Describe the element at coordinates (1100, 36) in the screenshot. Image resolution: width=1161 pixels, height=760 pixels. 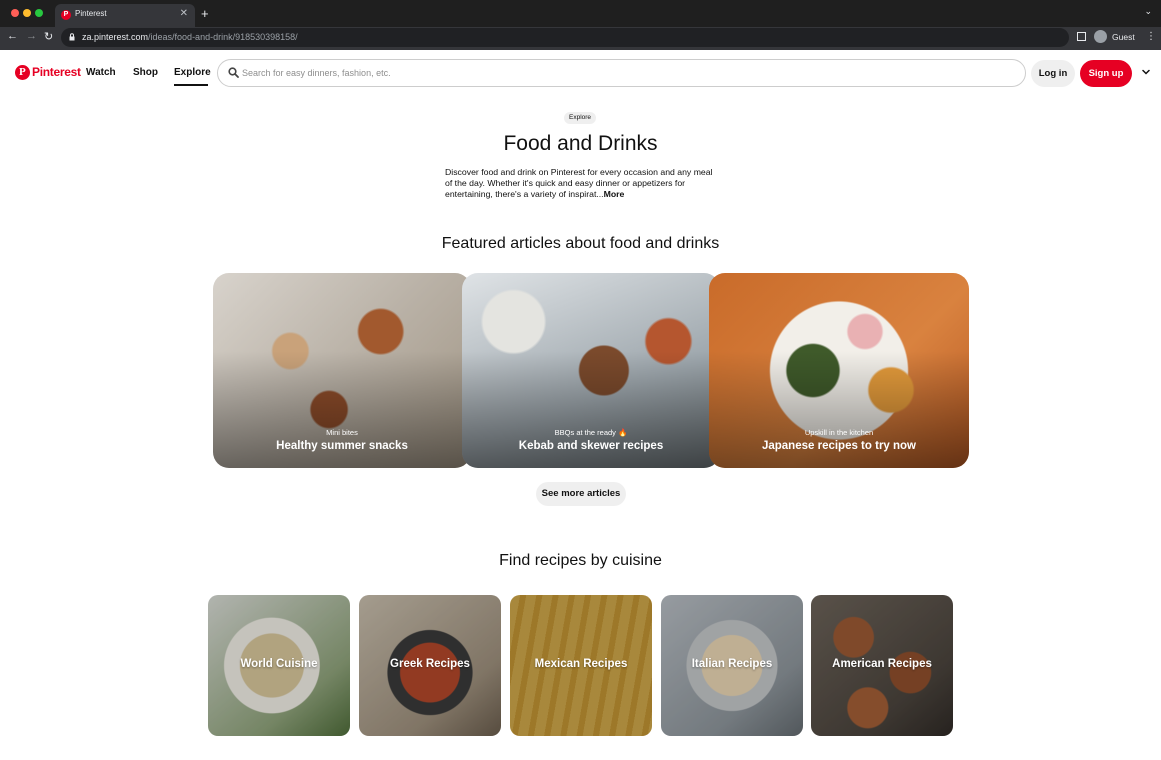
I see `profile-avatar-icon` at that location.